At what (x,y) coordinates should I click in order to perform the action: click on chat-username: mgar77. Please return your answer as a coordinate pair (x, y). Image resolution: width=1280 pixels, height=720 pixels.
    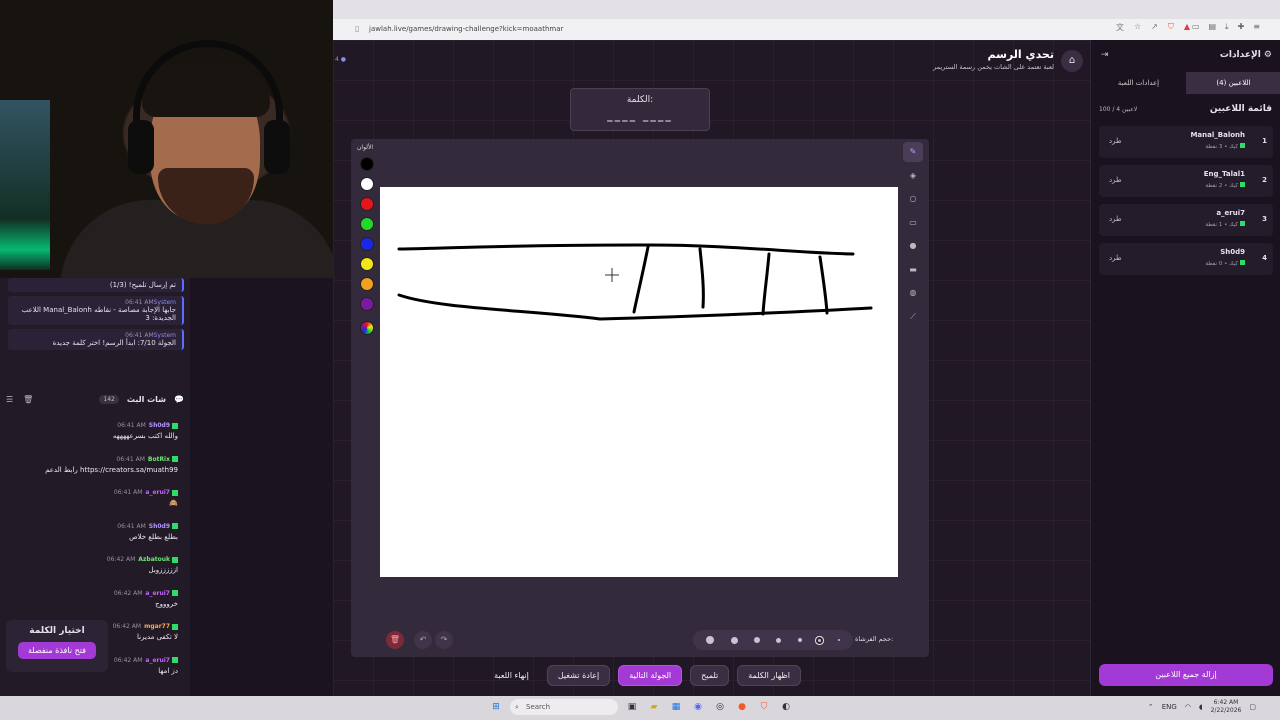
    Looking at the image, I should click on (157, 626).